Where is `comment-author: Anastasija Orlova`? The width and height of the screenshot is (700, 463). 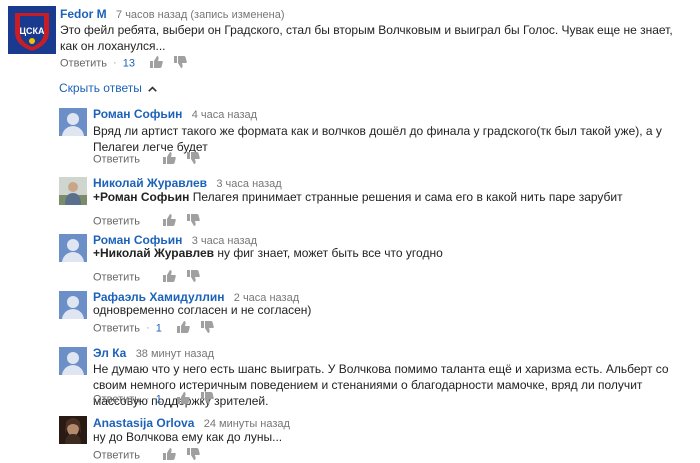 comment-author: Anastasija Orlova is located at coordinates (143, 423).